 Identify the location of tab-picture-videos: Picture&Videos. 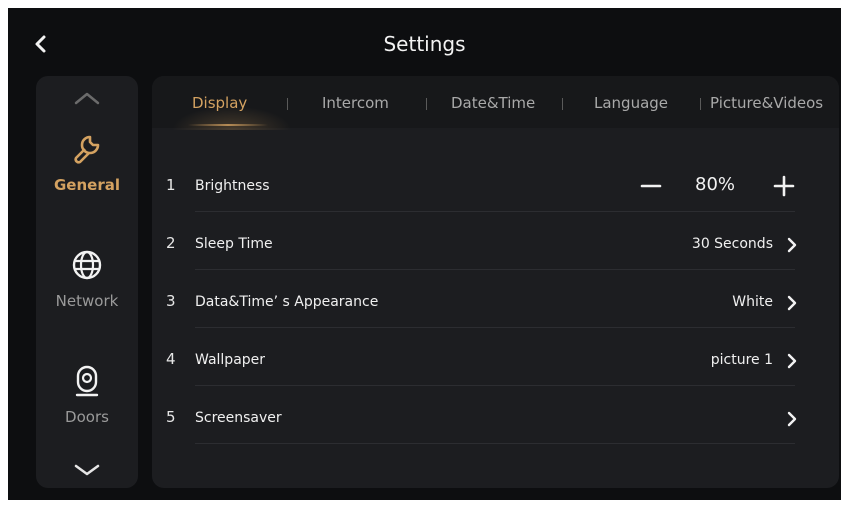
(766, 103).